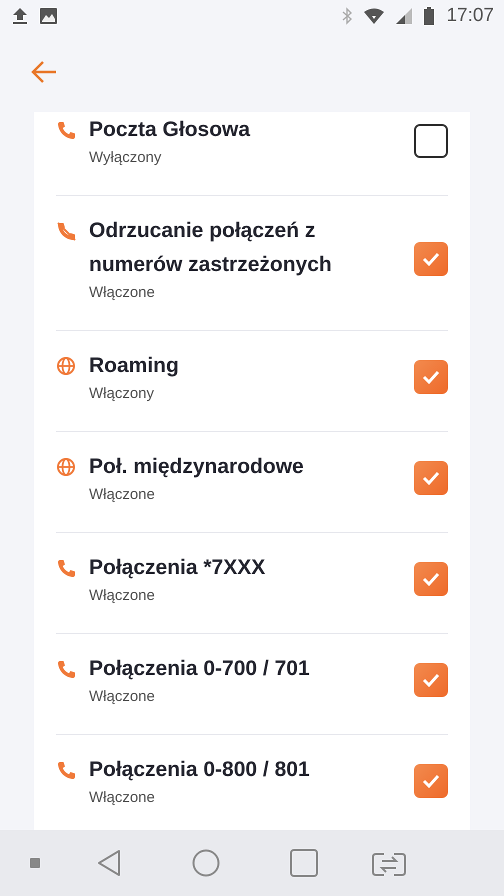 The width and height of the screenshot is (504, 896). What do you see at coordinates (304, 863) in the screenshot?
I see `recents-nav-icon` at bounding box center [304, 863].